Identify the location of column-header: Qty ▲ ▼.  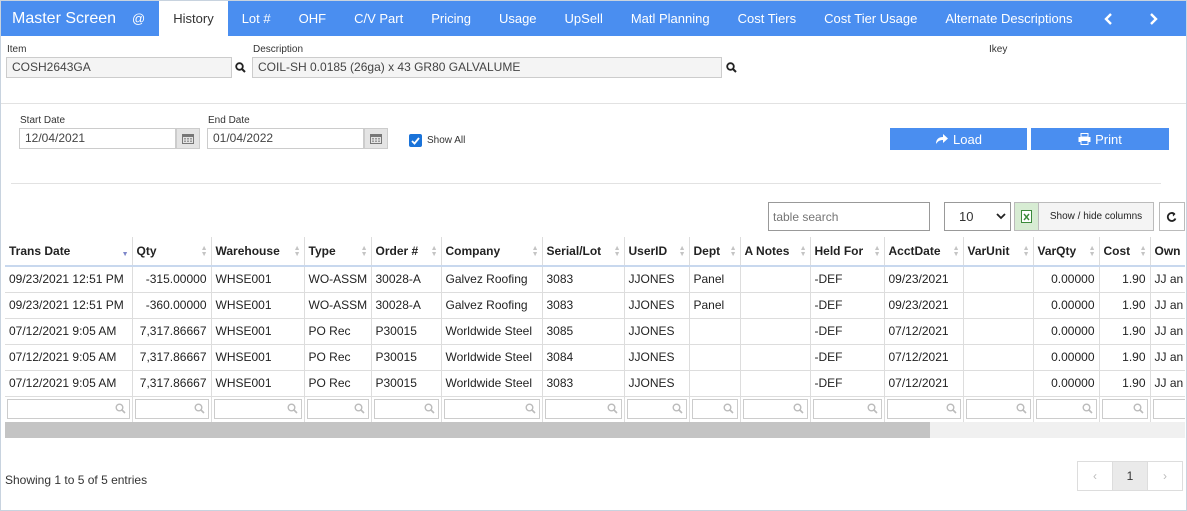
(172, 252).